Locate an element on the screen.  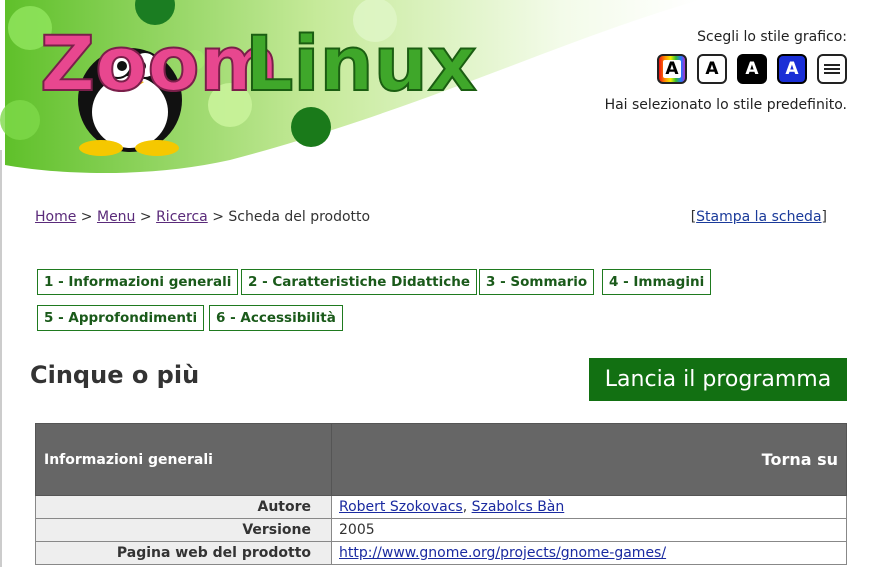
logo-linux: Linux is located at coordinates (361, 63).